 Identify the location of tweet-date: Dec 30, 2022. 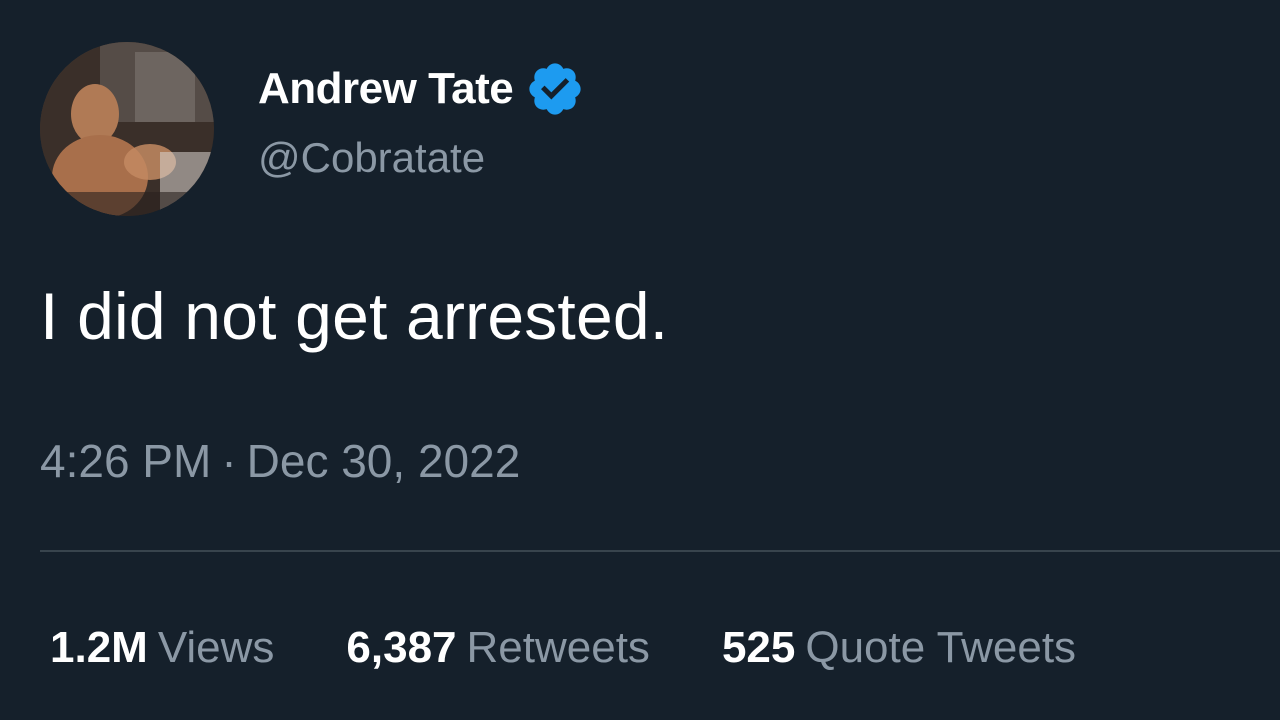
(383, 461).